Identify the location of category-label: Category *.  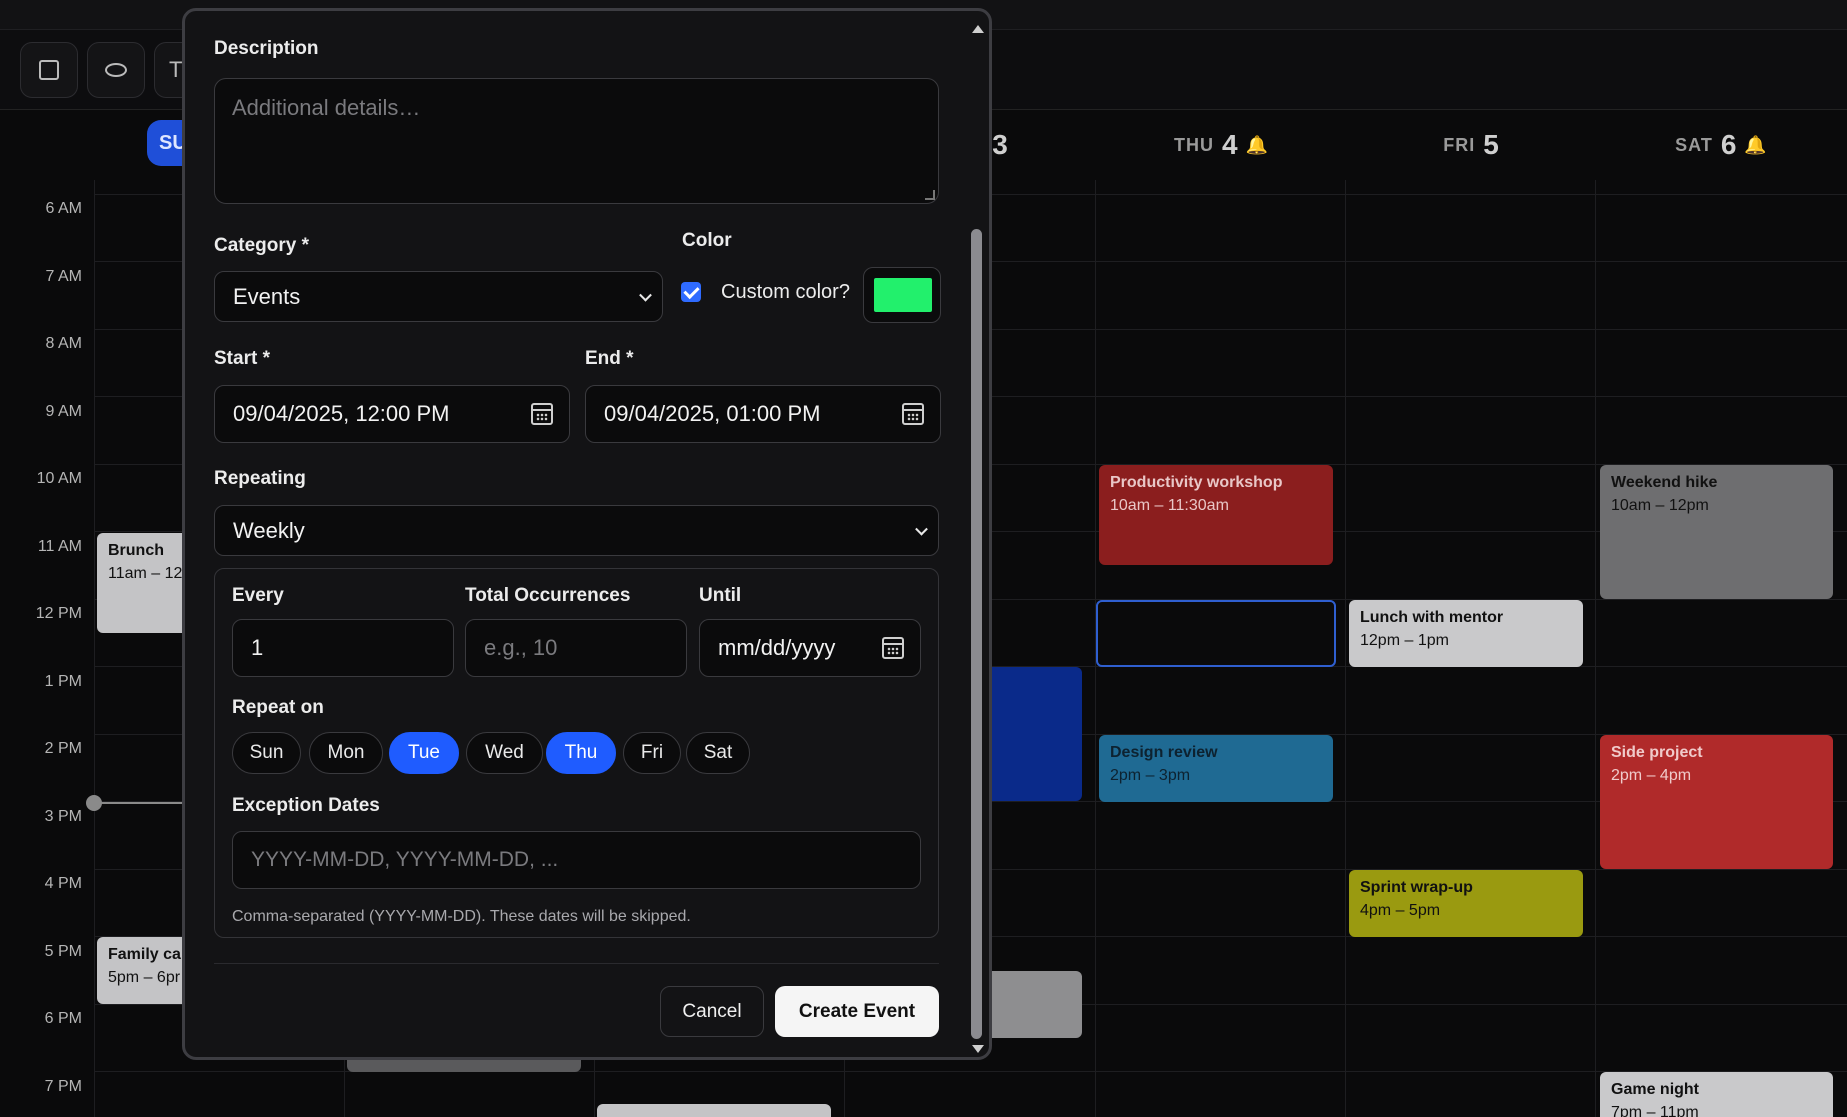
(262, 245).